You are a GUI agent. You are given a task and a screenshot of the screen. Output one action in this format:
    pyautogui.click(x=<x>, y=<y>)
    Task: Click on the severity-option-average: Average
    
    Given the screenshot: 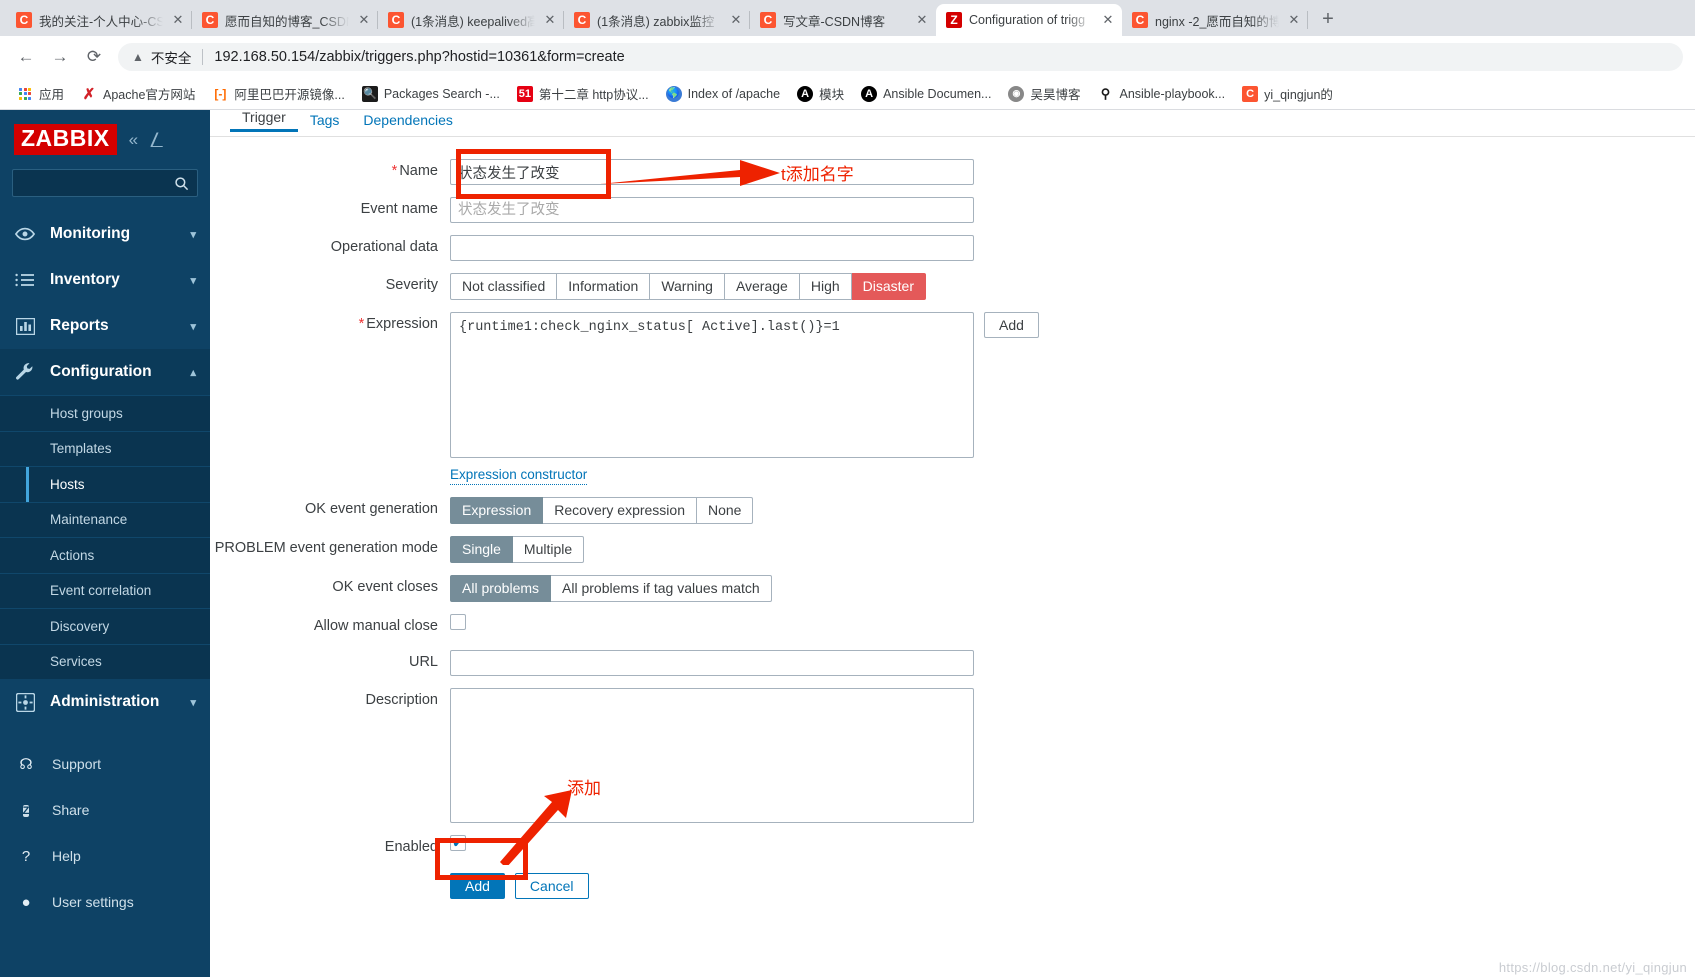 What is the action you would take?
    pyautogui.click(x=762, y=286)
    